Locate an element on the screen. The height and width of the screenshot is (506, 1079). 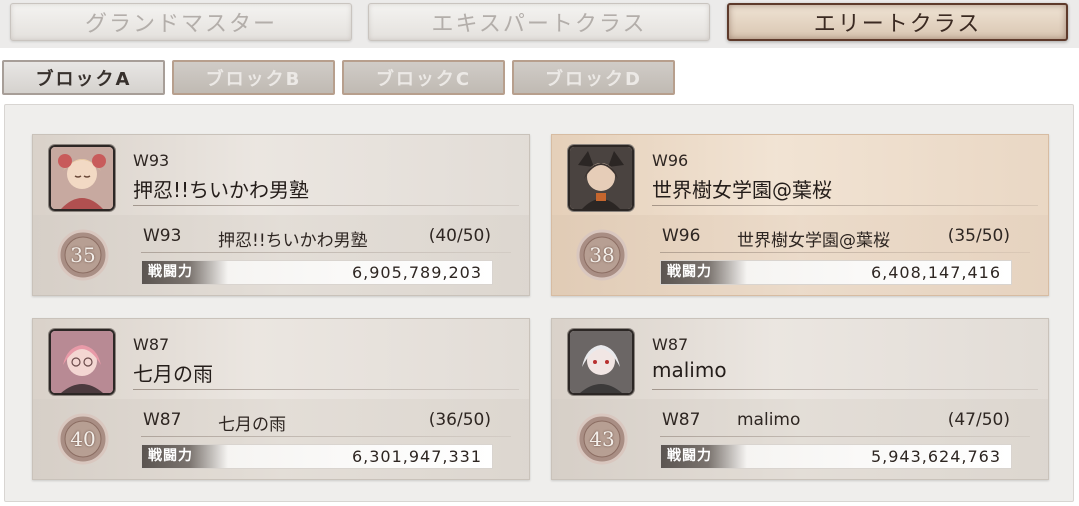
rank-seal: 38 is located at coordinates (602, 255).